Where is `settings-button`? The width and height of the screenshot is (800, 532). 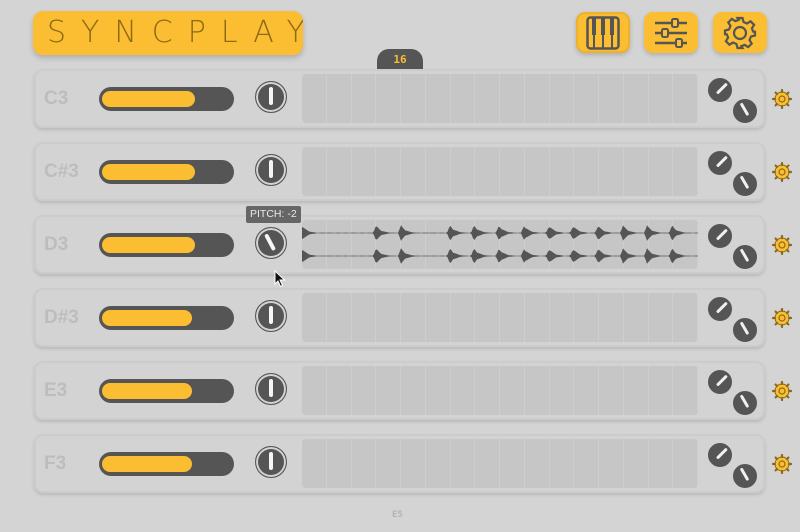 settings-button is located at coordinates (740, 32).